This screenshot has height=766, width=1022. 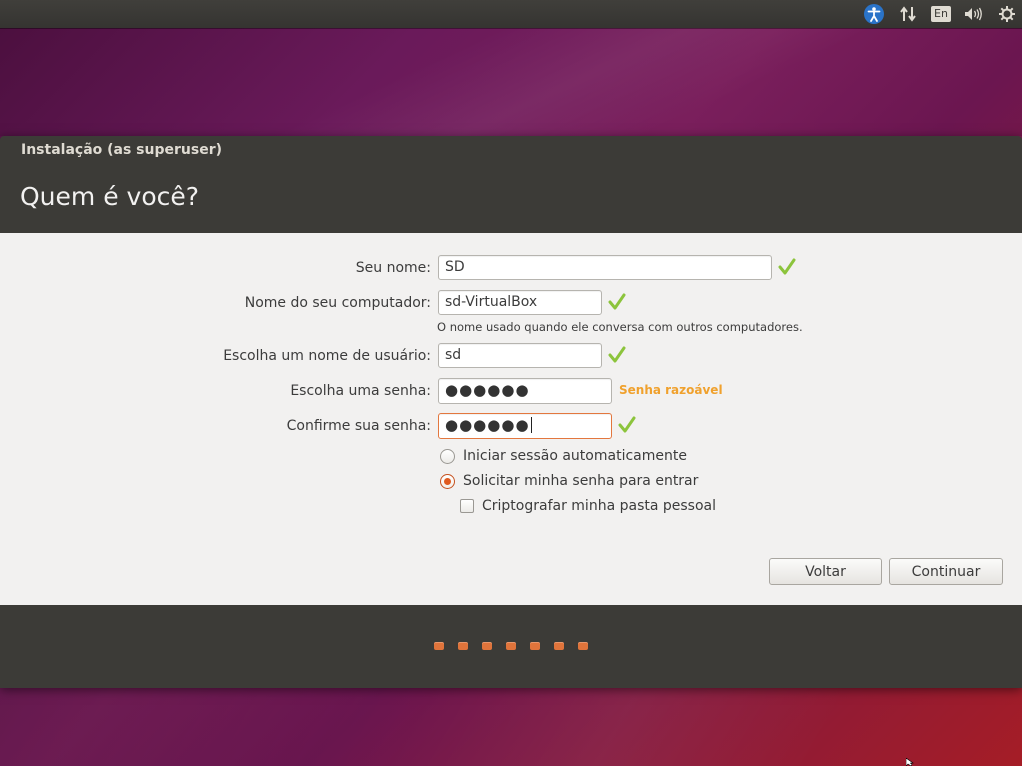 What do you see at coordinates (360, 391) in the screenshot?
I see `password-label: Escolha uma senha:` at bounding box center [360, 391].